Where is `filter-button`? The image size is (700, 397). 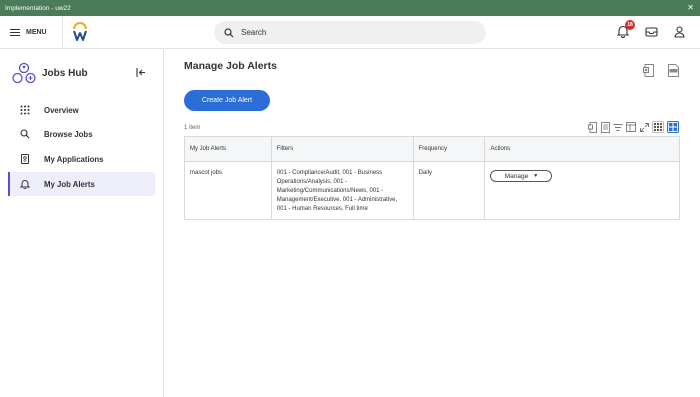 filter-button is located at coordinates (618, 127).